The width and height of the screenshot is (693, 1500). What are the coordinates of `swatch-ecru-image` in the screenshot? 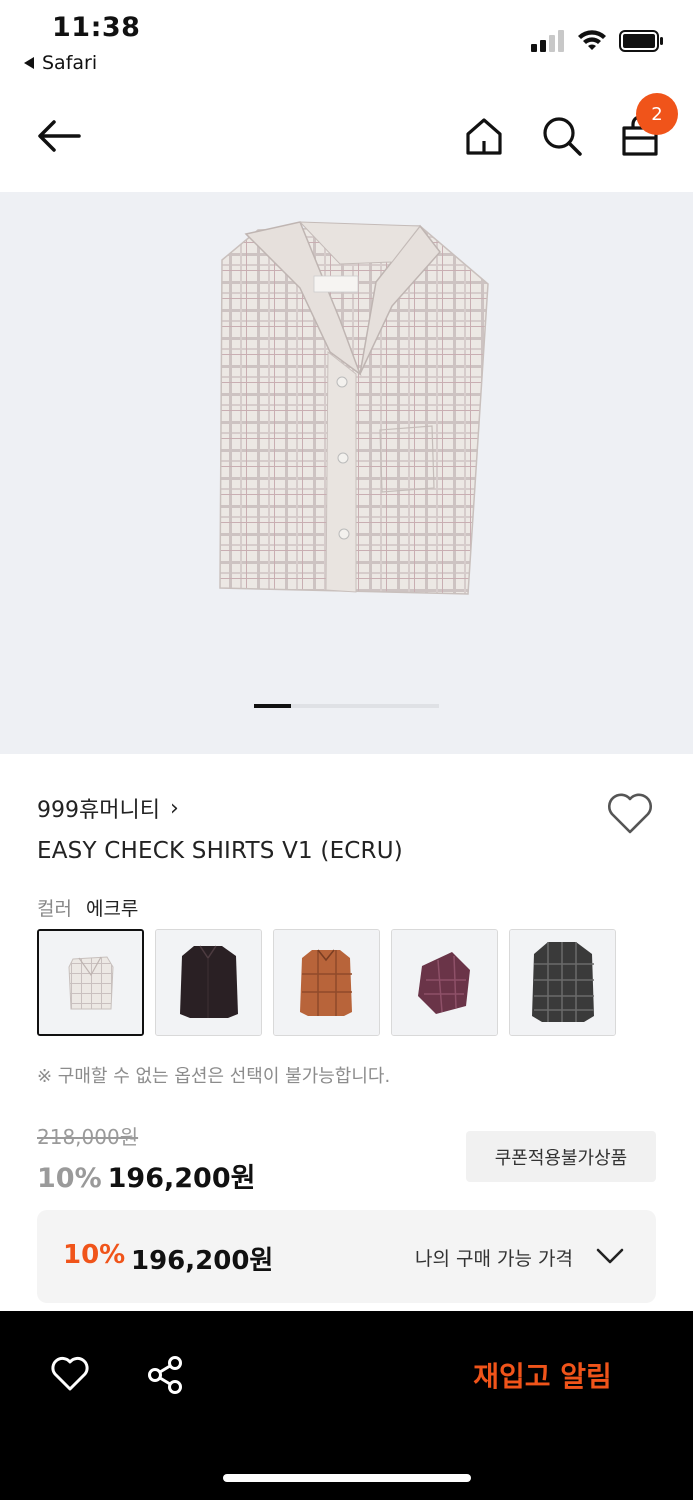 It's located at (90, 982).